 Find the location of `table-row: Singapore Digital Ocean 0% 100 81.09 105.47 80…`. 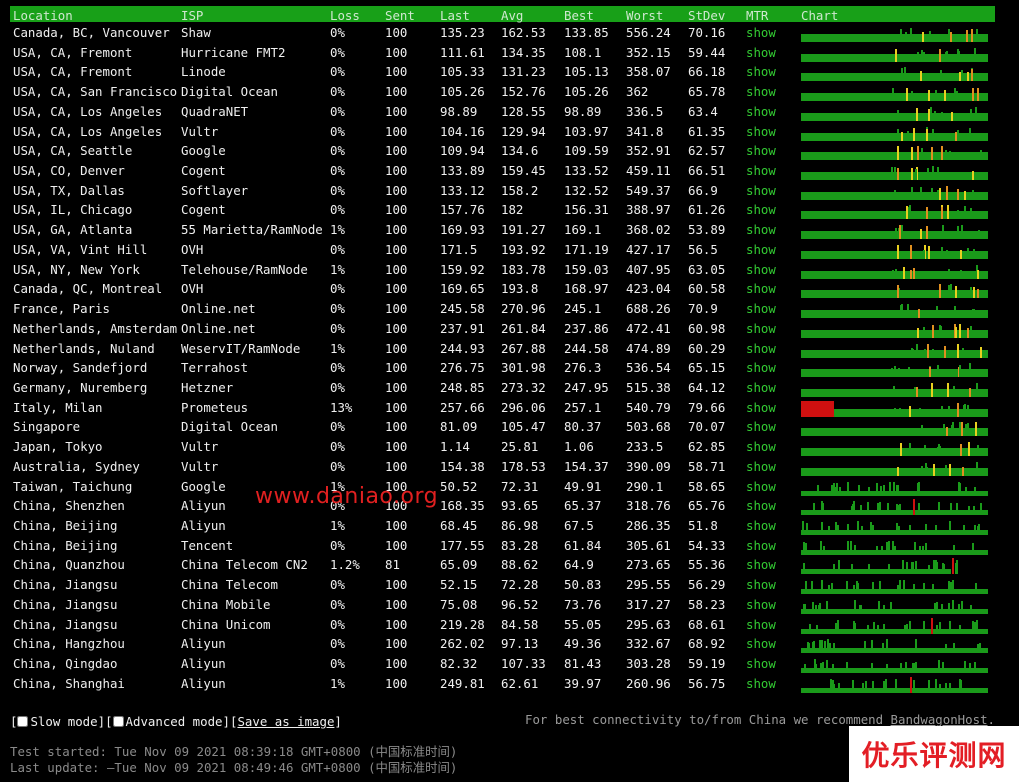

table-row: Singapore Digital Ocean 0% 100 81.09 105.47 80… is located at coordinates (502, 428).